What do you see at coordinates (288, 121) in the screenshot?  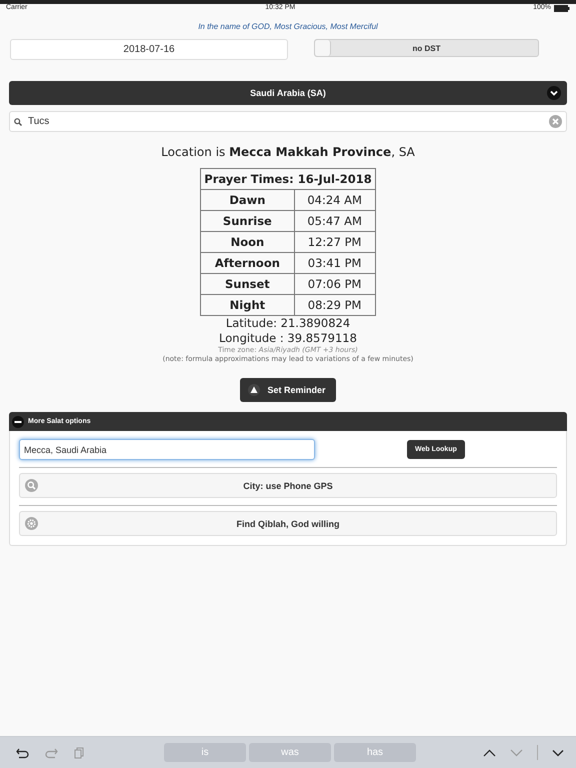 I see `search-field: Tucs` at bounding box center [288, 121].